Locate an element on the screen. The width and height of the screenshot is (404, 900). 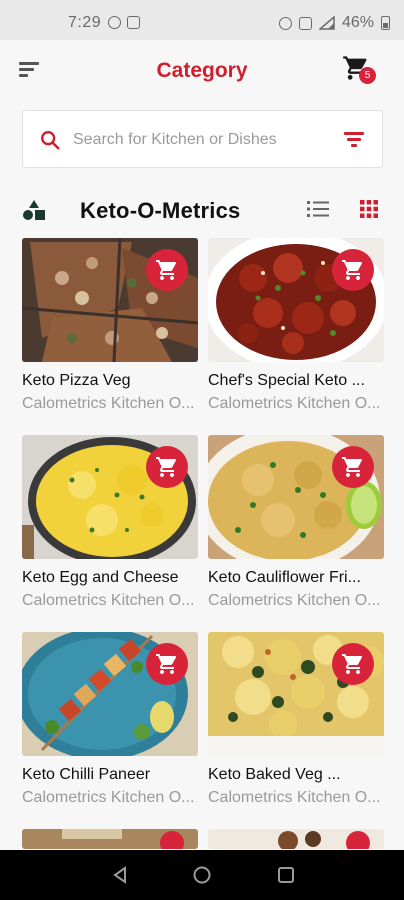
section-header: Keto-O-Metrics is located at coordinates (202, 210).